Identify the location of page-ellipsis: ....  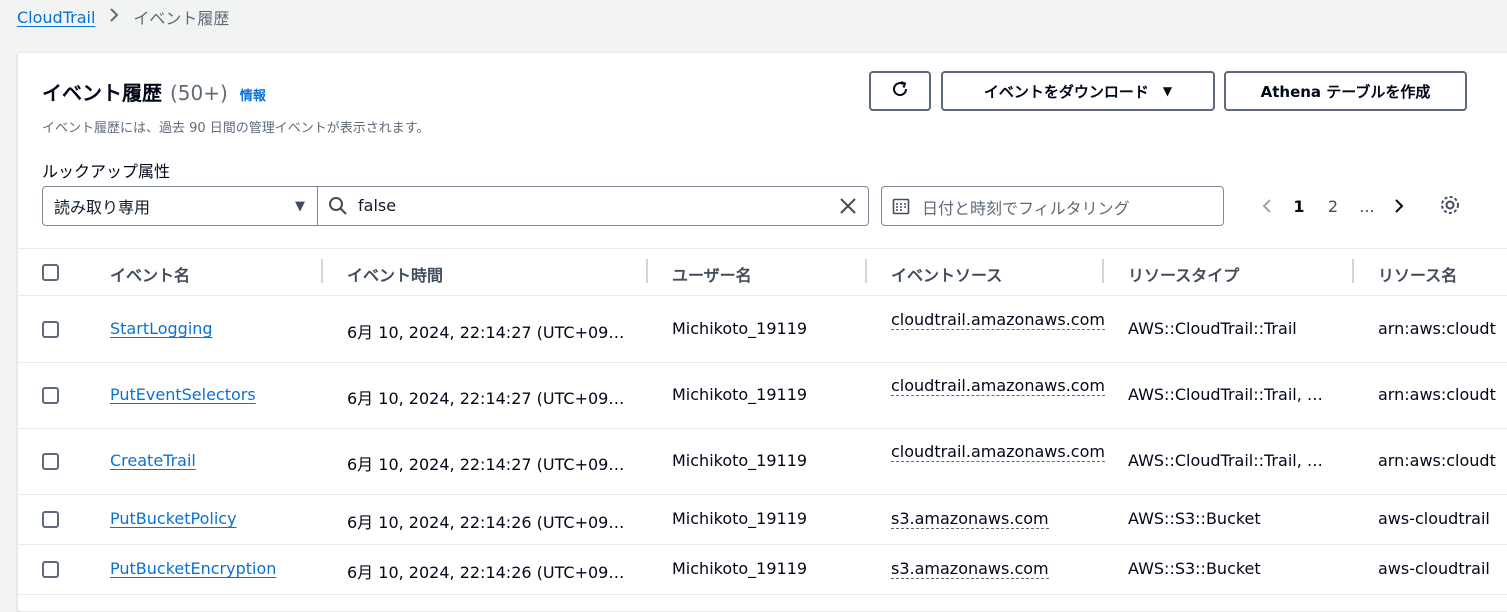
(1367, 206).